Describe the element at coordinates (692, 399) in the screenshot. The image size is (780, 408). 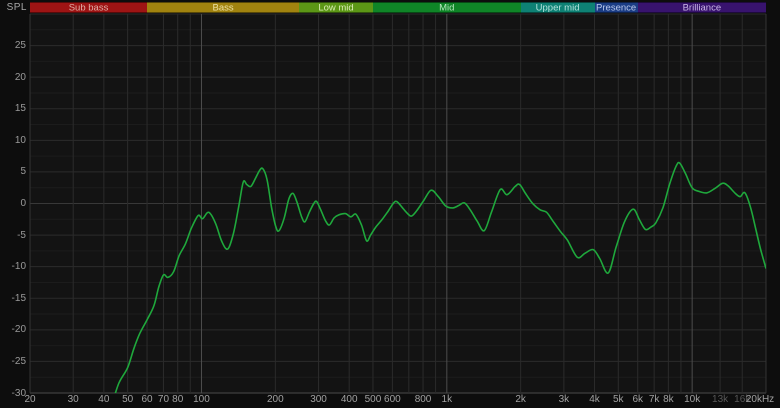
I see `x-tick-label: 10k` at that location.